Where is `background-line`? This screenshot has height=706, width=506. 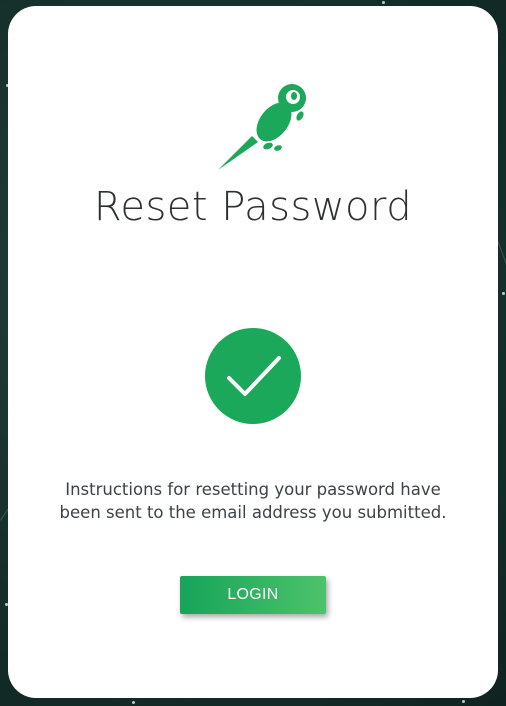
background-line is located at coordinates (501, 254).